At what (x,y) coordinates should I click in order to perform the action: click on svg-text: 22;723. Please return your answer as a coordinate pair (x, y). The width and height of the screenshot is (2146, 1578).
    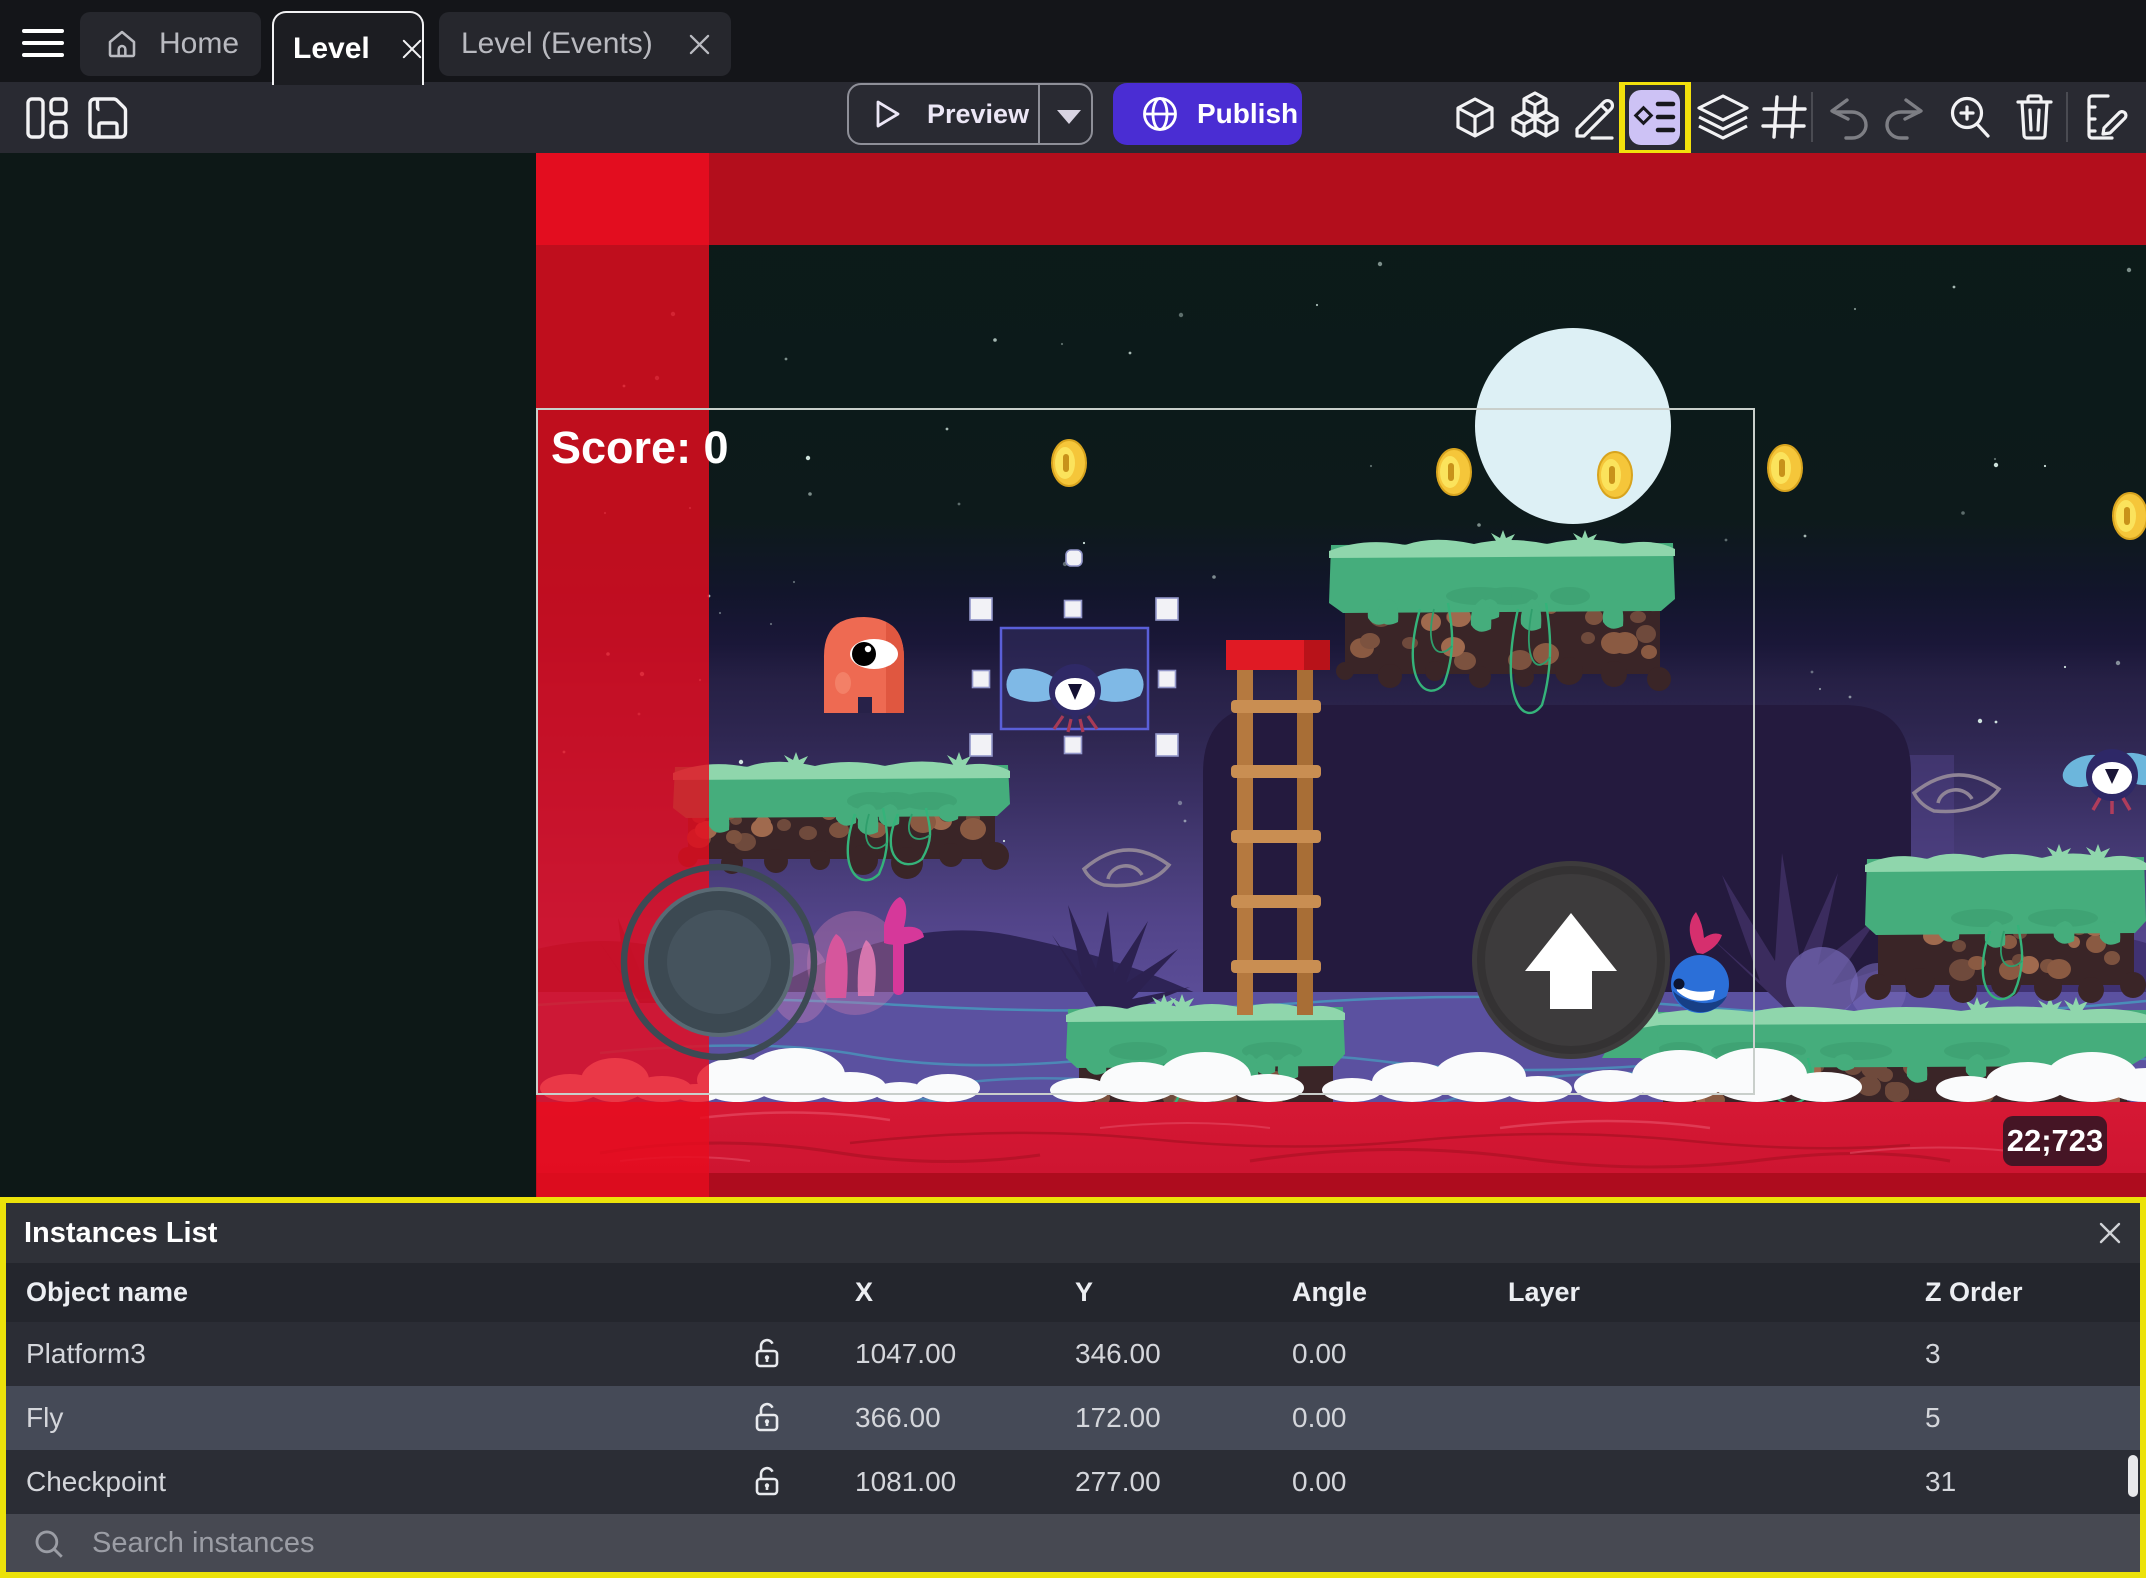
    Looking at the image, I should click on (2055, 1140).